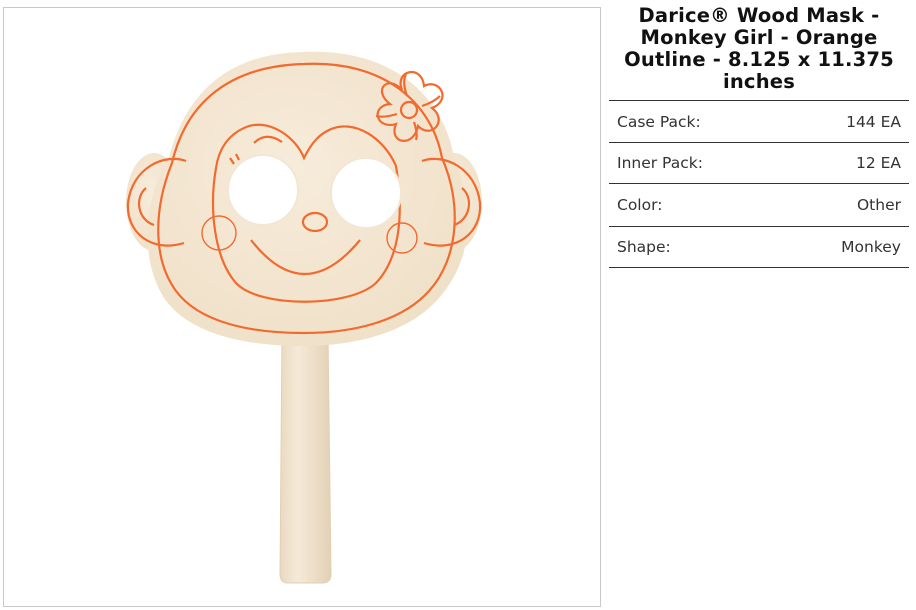  What do you see at coordinates (878, 205) in the screenshot?
I see `spec-value: Other` at bounding box center [878, 205].